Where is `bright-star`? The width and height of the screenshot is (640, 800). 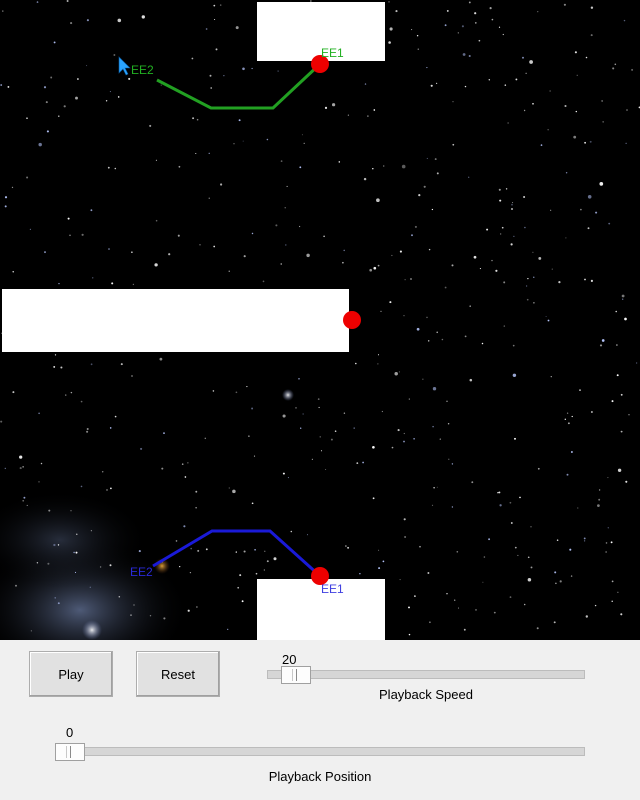 bright-star is located at coordinates (92, 630).